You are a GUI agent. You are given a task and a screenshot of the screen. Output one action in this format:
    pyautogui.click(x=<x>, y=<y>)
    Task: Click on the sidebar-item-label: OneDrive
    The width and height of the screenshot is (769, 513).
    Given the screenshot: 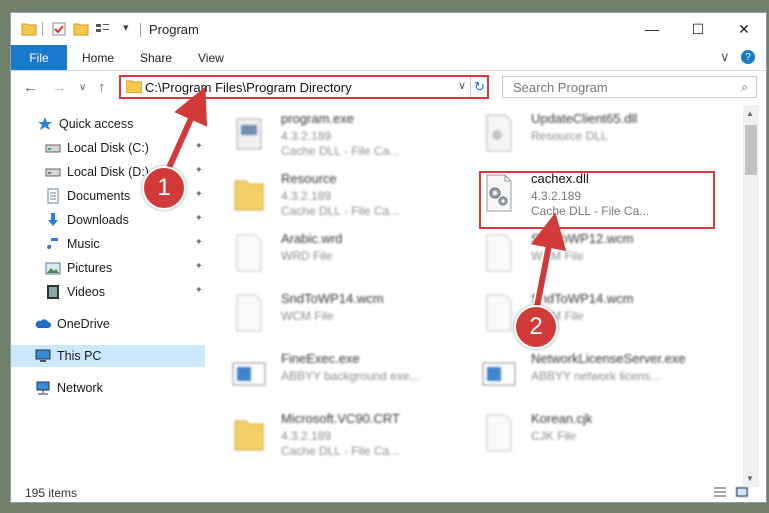 What is the action you would take?
    pyautogui.click(x=83, y=324)
    